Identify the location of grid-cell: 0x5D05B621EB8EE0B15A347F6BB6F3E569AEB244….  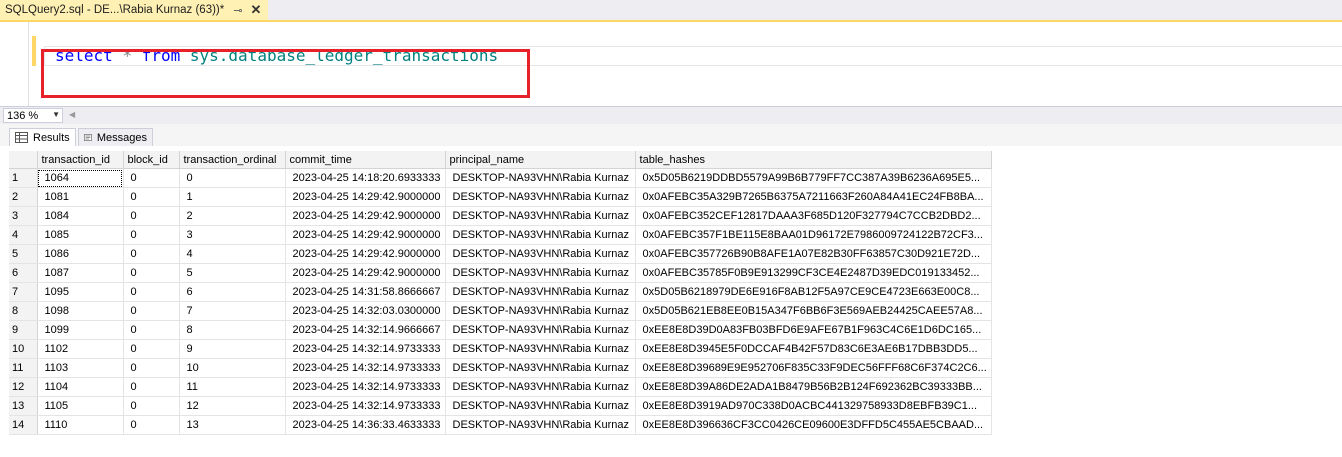
(813, 311).